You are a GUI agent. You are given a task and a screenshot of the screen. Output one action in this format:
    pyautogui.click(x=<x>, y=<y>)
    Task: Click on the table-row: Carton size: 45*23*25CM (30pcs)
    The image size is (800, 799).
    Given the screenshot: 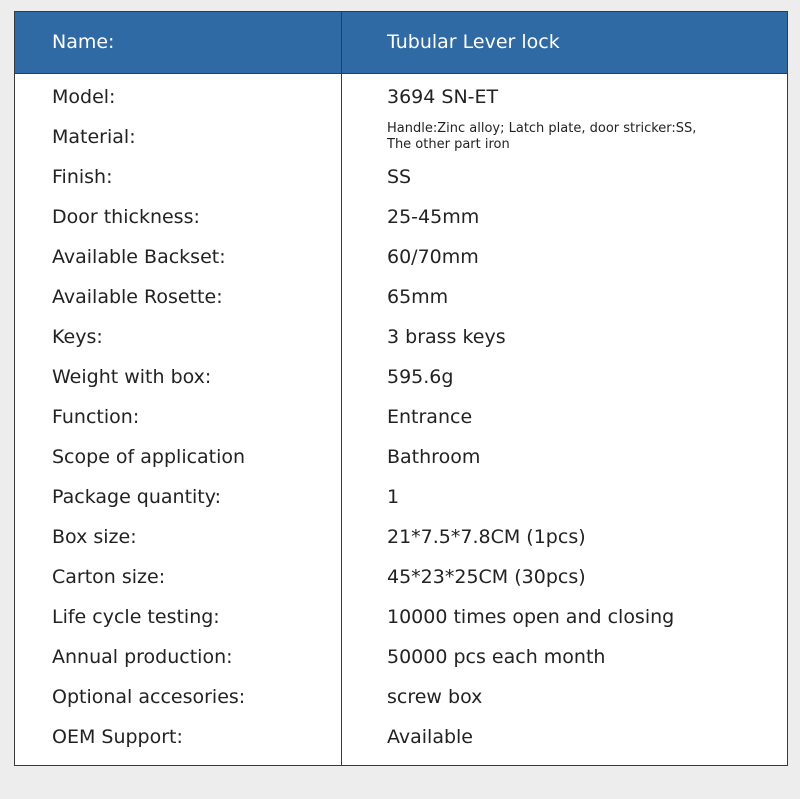 What is the action you would take?
    pyautogui.click(x=401, y=577)
    